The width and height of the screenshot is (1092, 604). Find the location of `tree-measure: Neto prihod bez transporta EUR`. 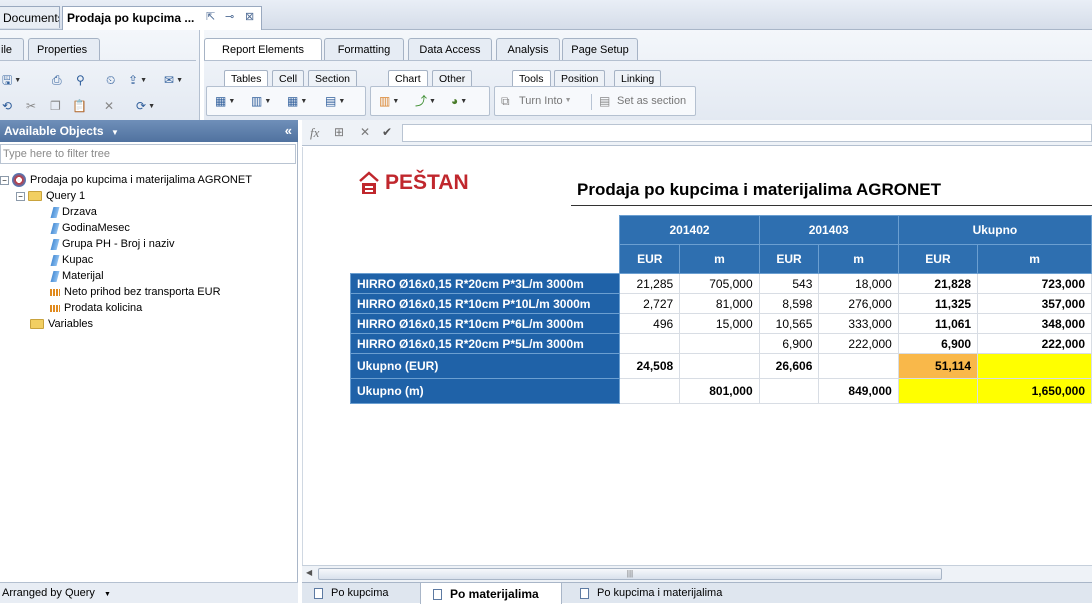

tree-measure: Neto prihod bez transporta EUR is located at coordinates (135, 292).